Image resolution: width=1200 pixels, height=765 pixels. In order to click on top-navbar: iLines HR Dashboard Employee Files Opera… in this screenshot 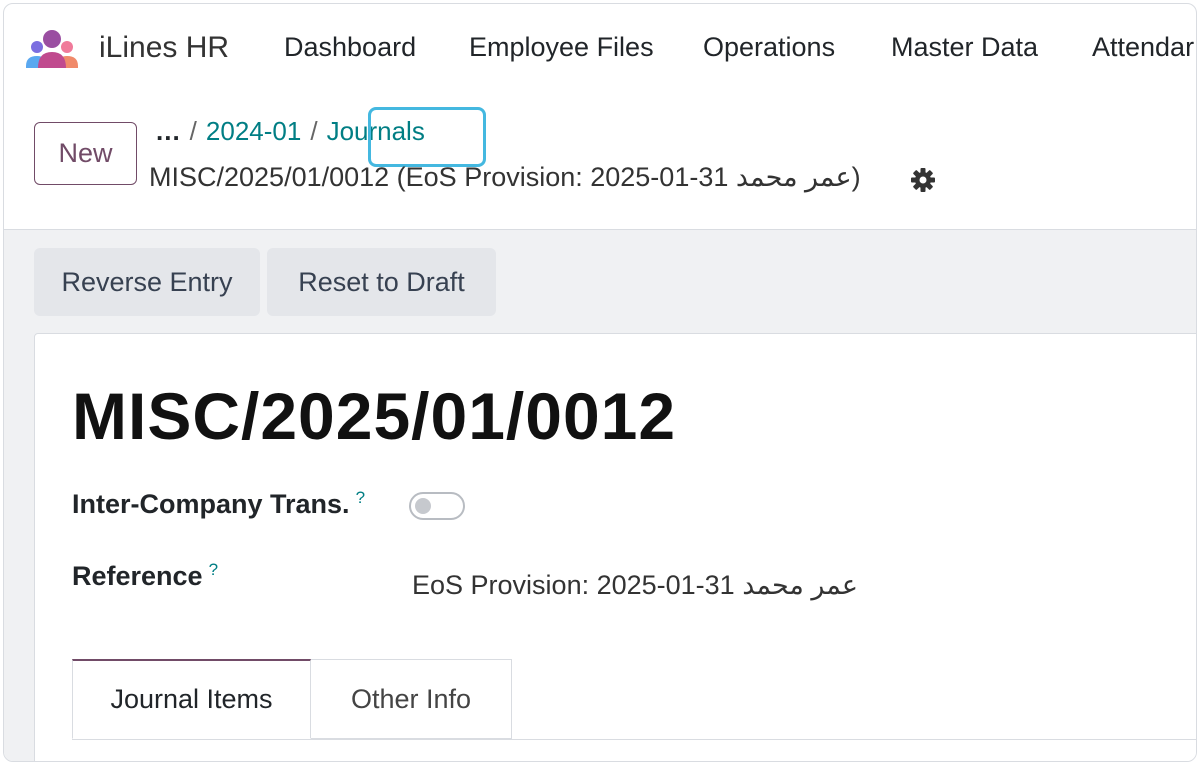, I will do `click(600, 49)`.